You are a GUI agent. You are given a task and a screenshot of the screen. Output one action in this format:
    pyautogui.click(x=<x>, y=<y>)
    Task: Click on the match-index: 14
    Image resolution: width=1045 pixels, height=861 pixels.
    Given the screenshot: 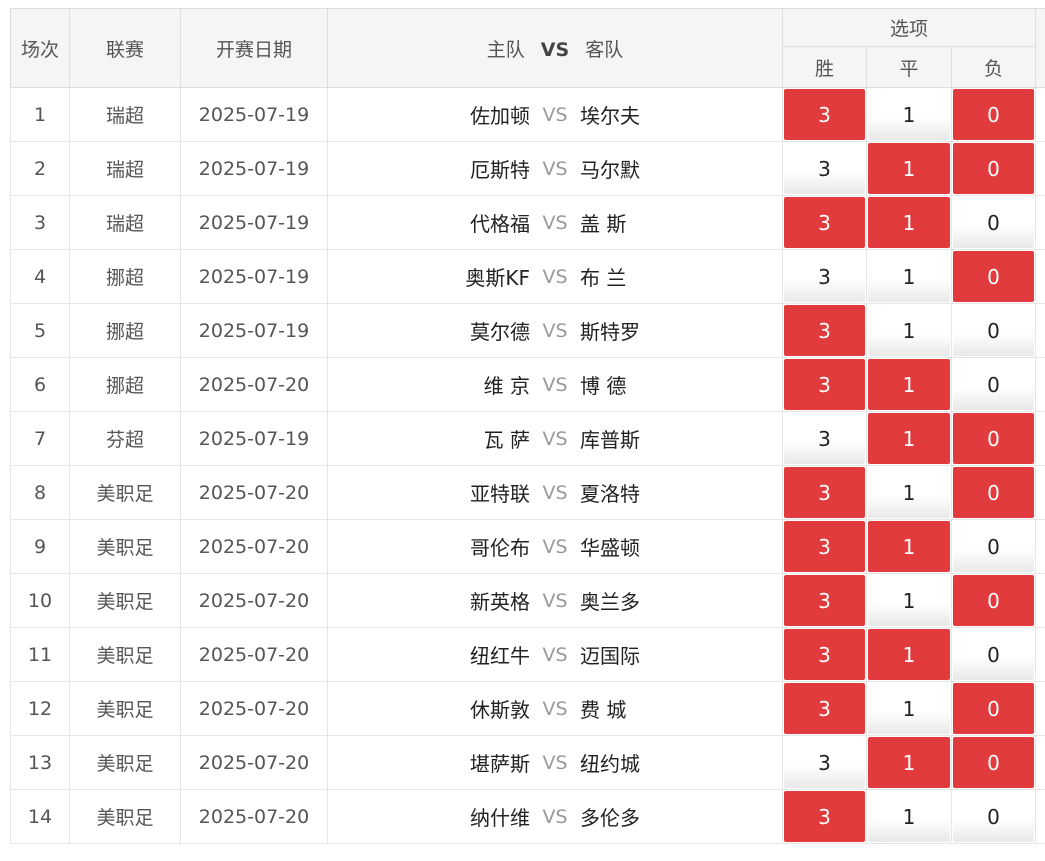 What is the action you would take?
    pyautogui.click(x=40, y=816)
    